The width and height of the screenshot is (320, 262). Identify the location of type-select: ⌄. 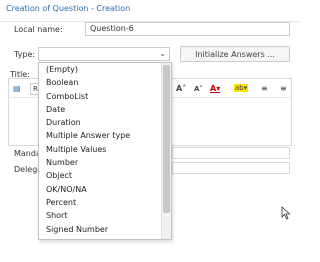
(104, 54).